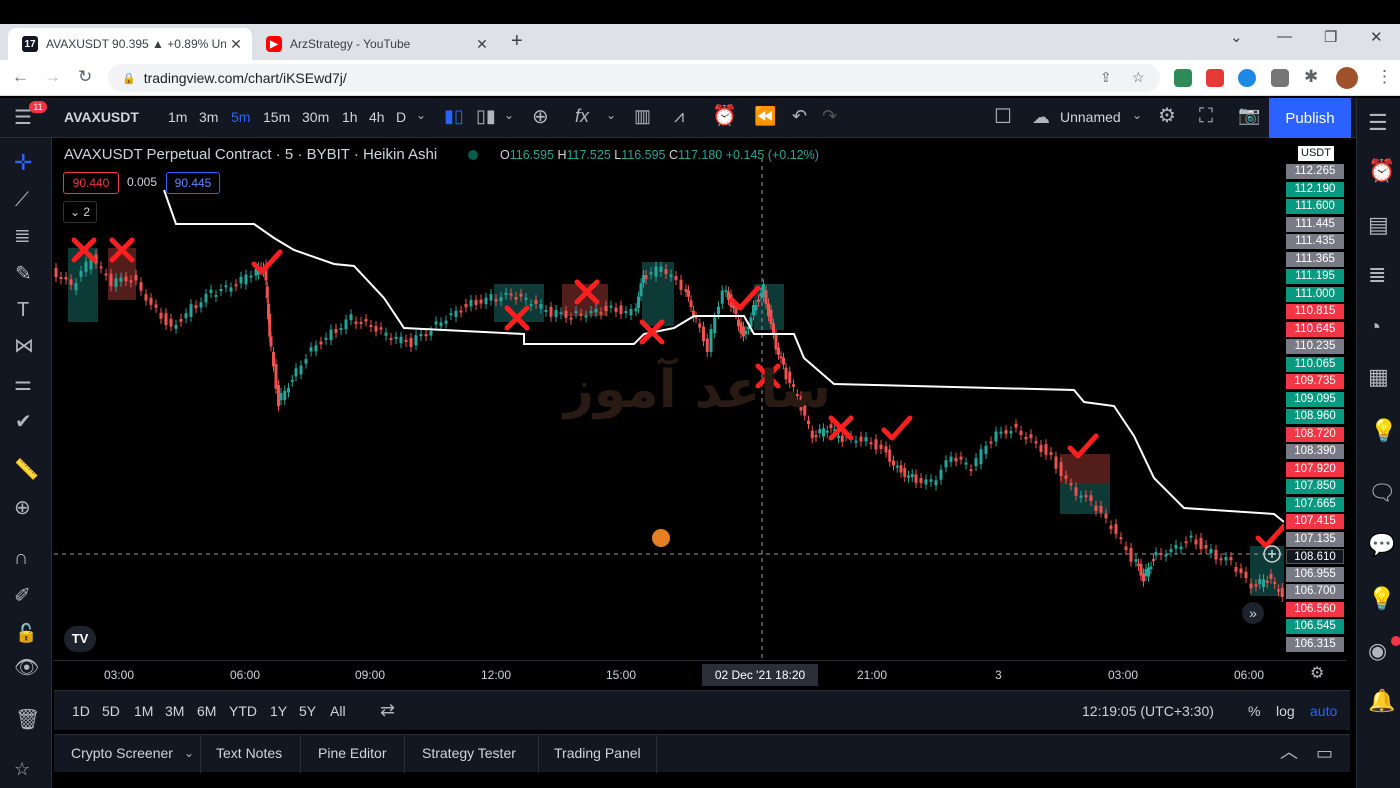  Describe the element at coordinates (634, 78) in the screenshot. I see `url-field: 🔒 tradingview.com/chart/iKSEwd7j/ ⇪ ☆` at that location.